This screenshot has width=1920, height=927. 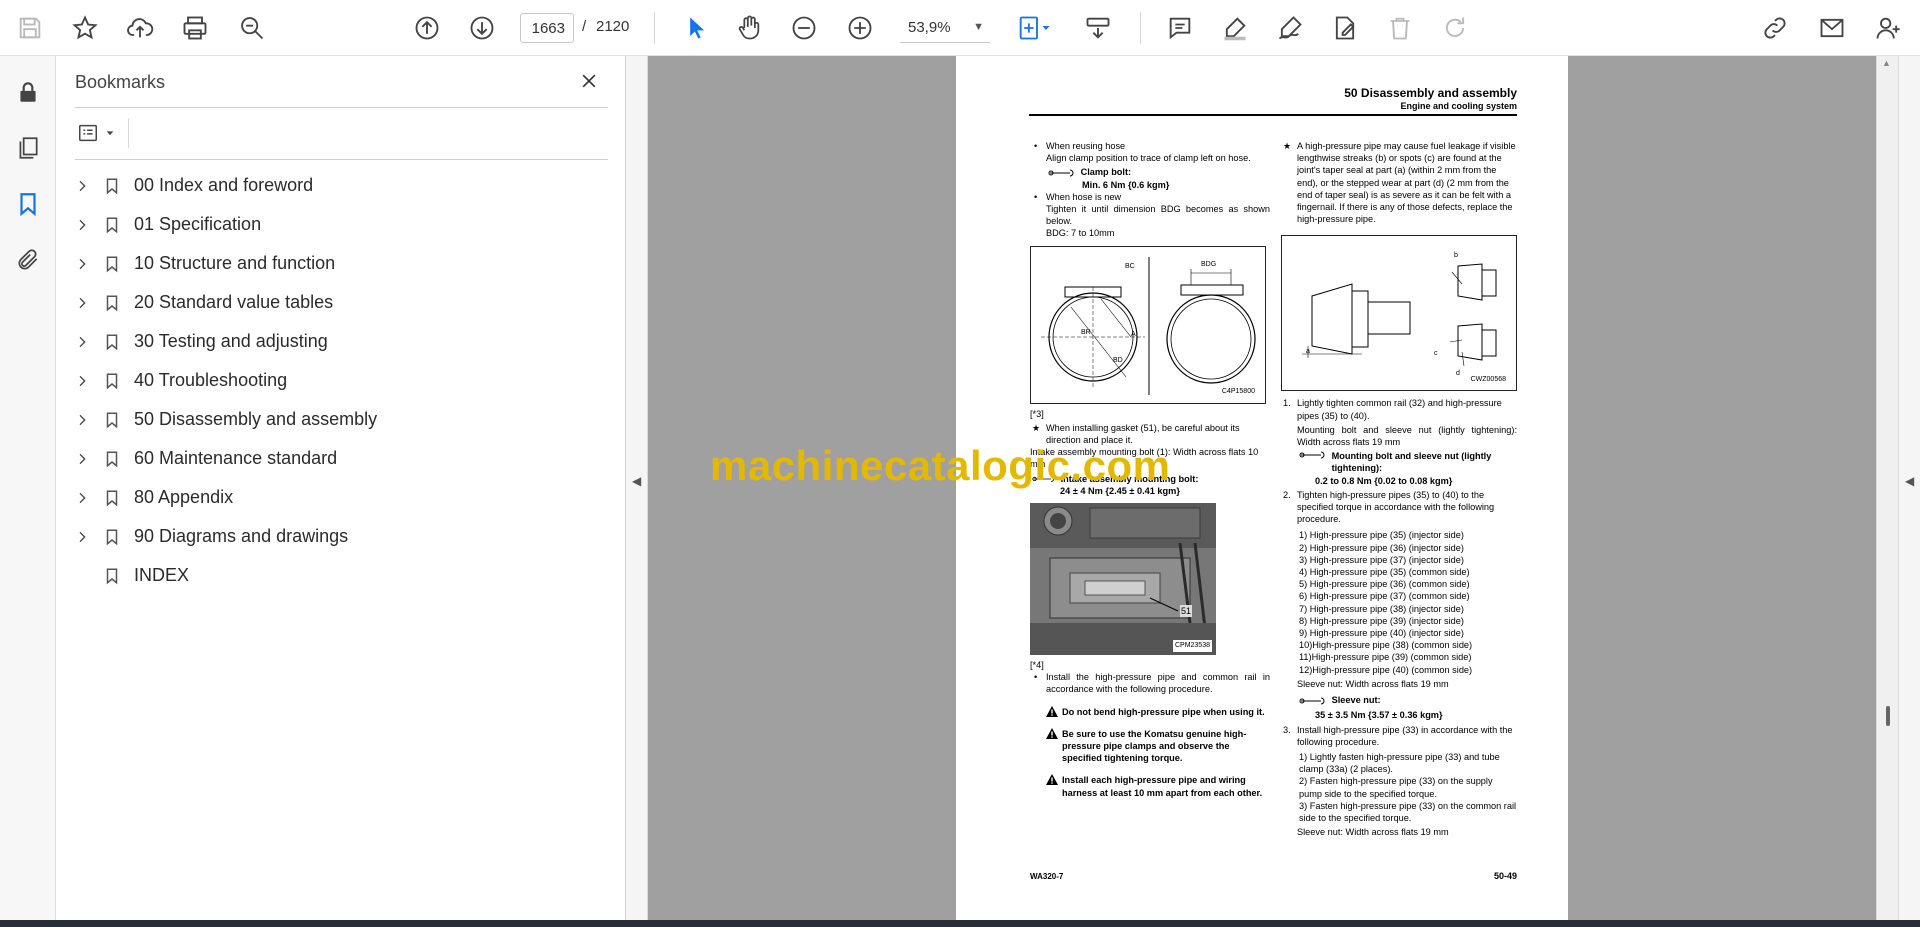 I want to click on page-footer-number: 50-49, so click(x=1505, y=876).